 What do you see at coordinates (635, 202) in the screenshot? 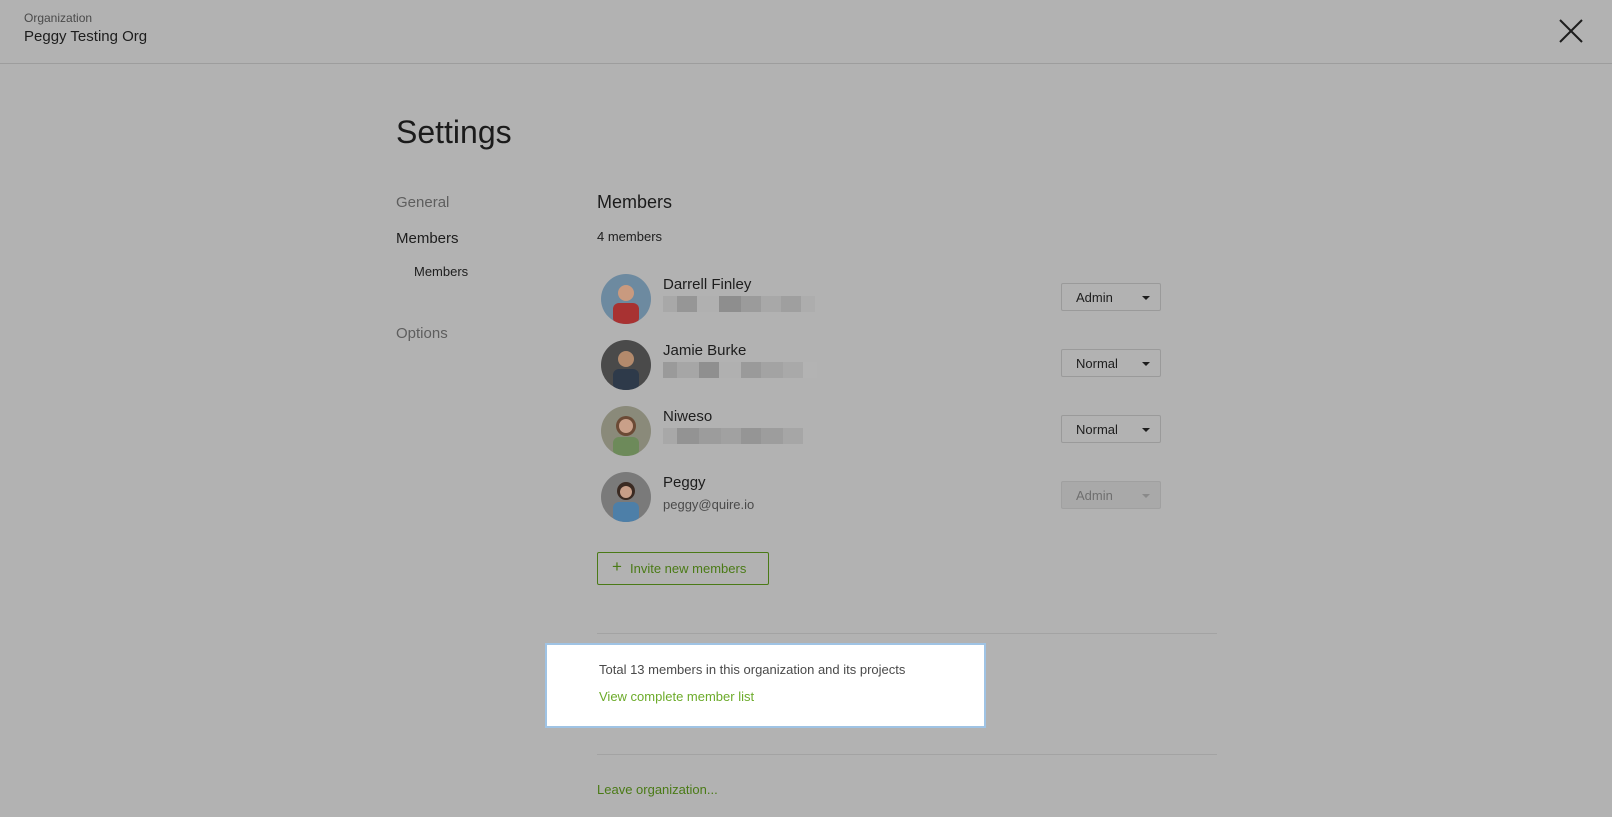
I see `members-section-title: Members` at bounding box center [635, 202].